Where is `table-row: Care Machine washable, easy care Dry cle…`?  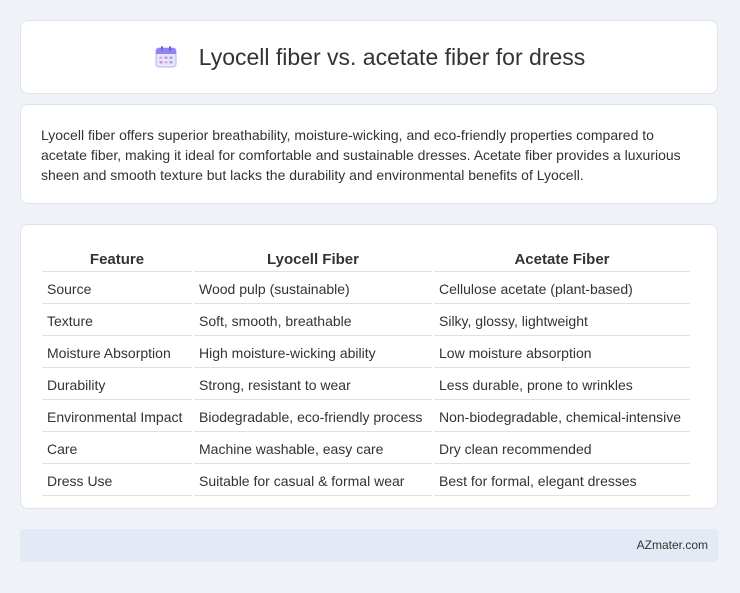 table-row: Care Machine washable, easy care Dry cle… is located at coordinates (366, 449).